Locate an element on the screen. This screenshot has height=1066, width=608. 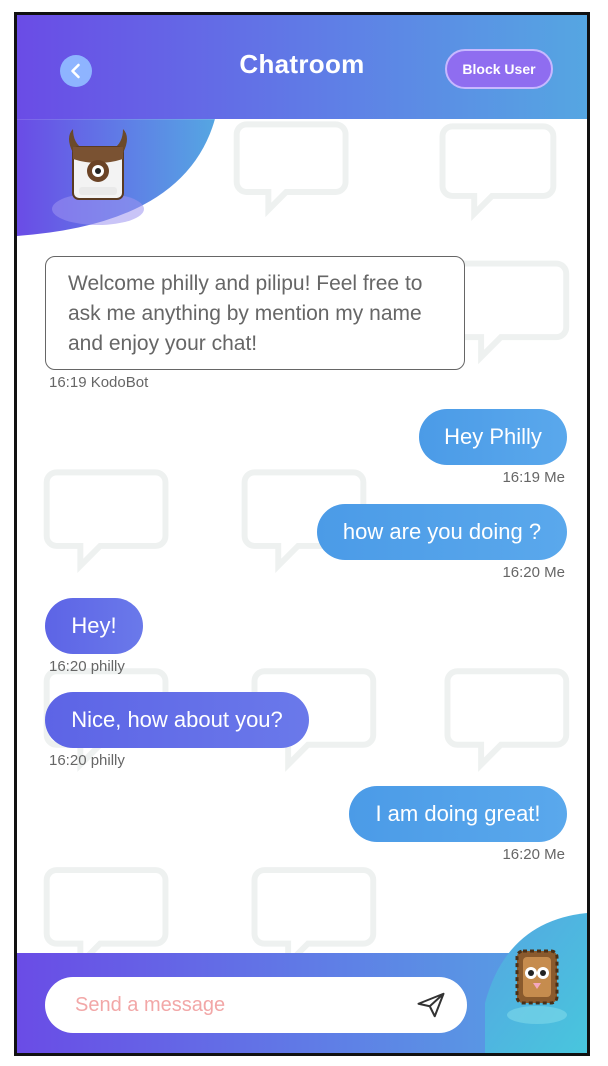
block-user-button: Block User is located at coordinates (499, 69).